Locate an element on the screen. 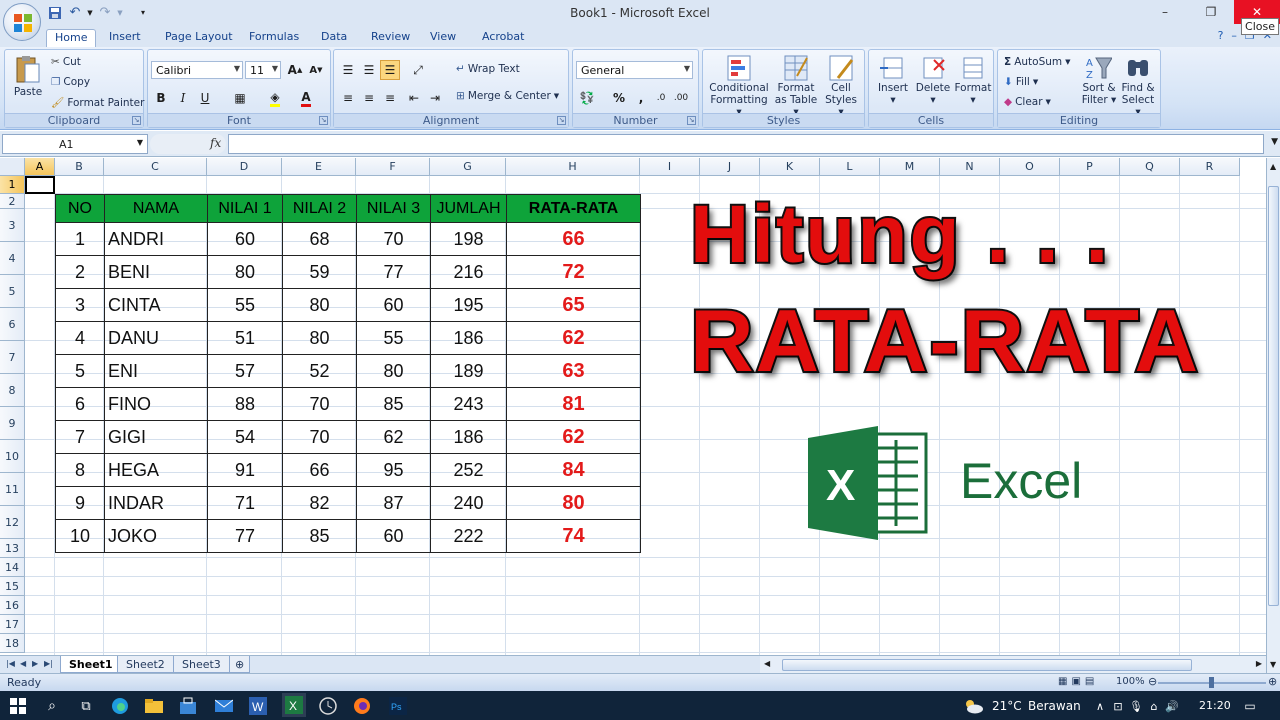  next-sheet-icon: ▶ is located at coordinates (35, 663).